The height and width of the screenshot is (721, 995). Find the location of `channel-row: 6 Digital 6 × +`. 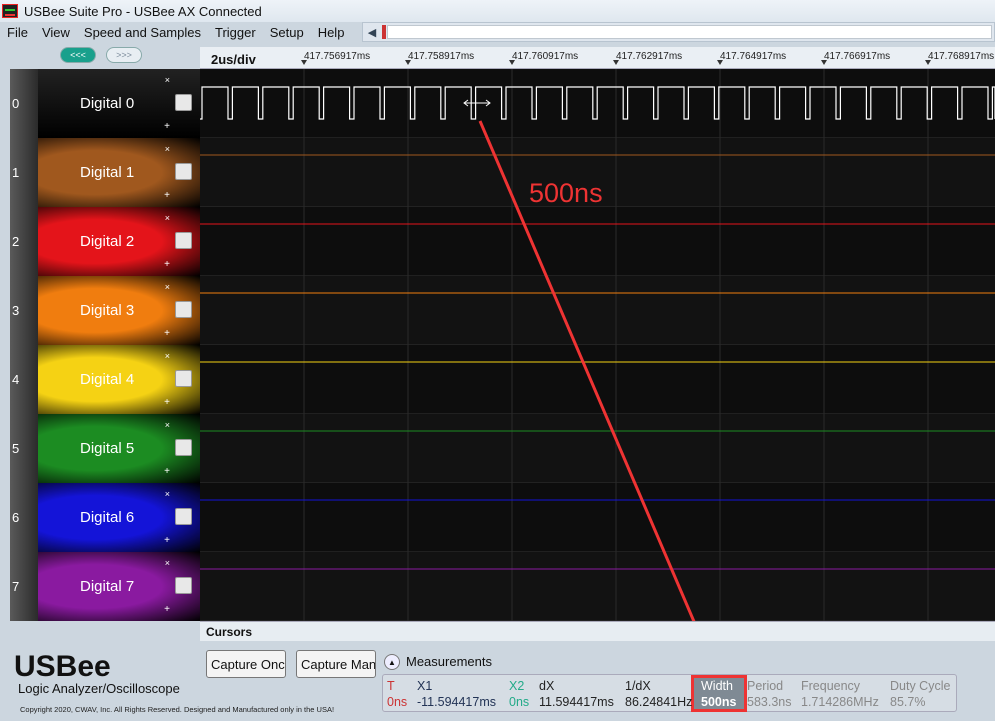

channel-row: 6 Digital 6 × + is located at coordinates (105, 517).